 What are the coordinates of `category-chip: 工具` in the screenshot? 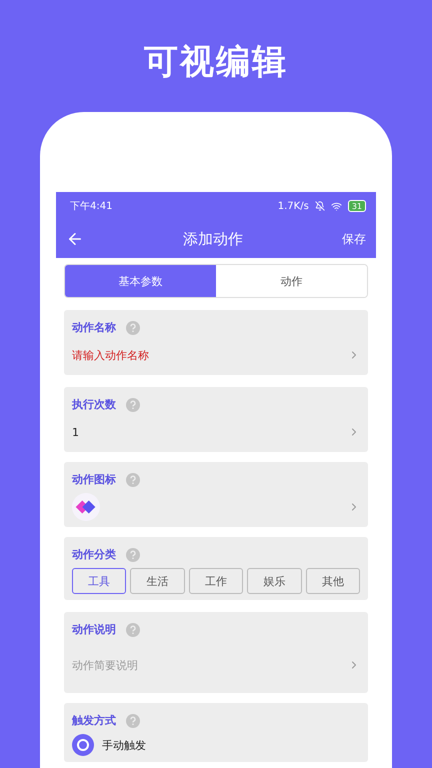 It's located at (99, 581).